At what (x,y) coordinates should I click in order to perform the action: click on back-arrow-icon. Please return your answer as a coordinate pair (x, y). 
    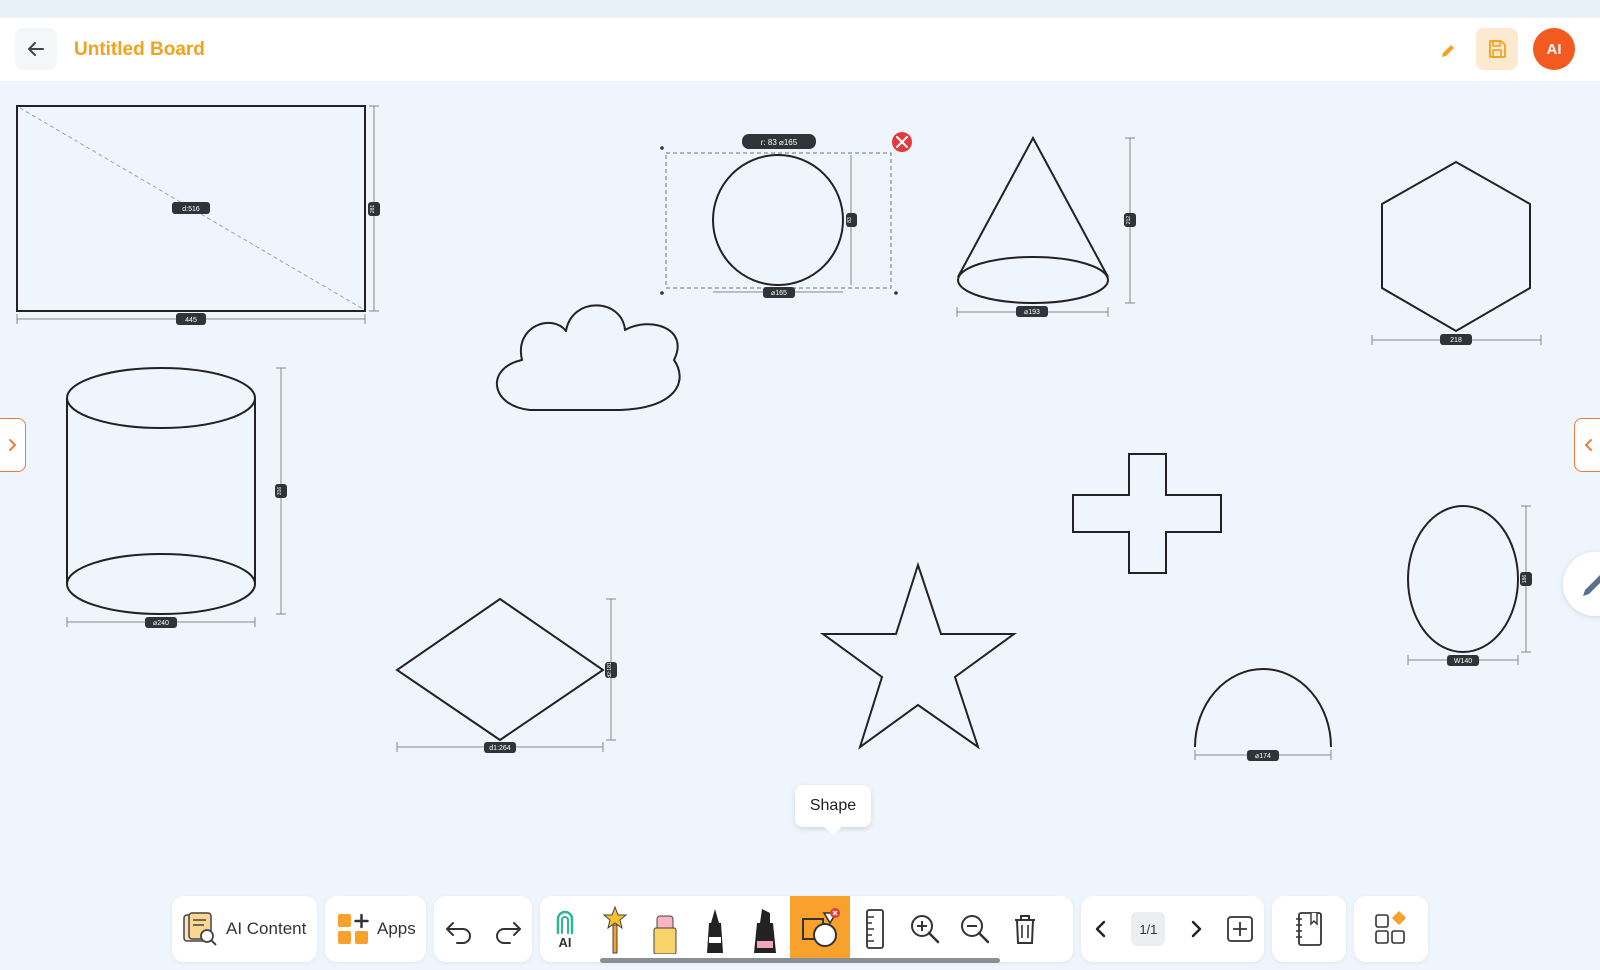
    Looking at the image, I should click on (36, 49).